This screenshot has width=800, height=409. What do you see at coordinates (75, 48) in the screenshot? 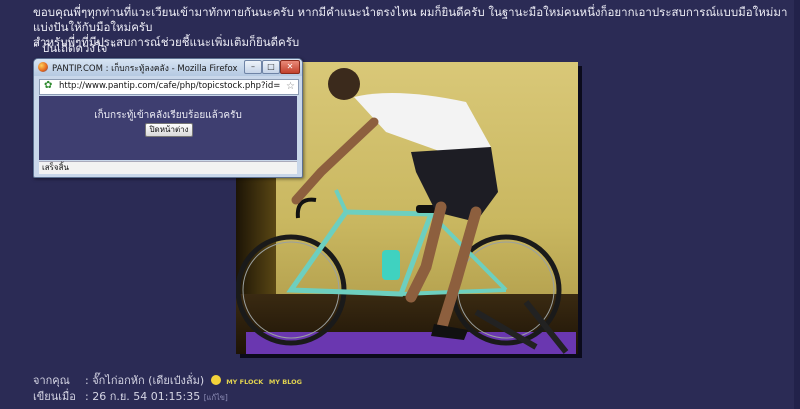
I see `post-signature: " ปั่นเถิดดวงใจ "` at bounding box center [75, 48].